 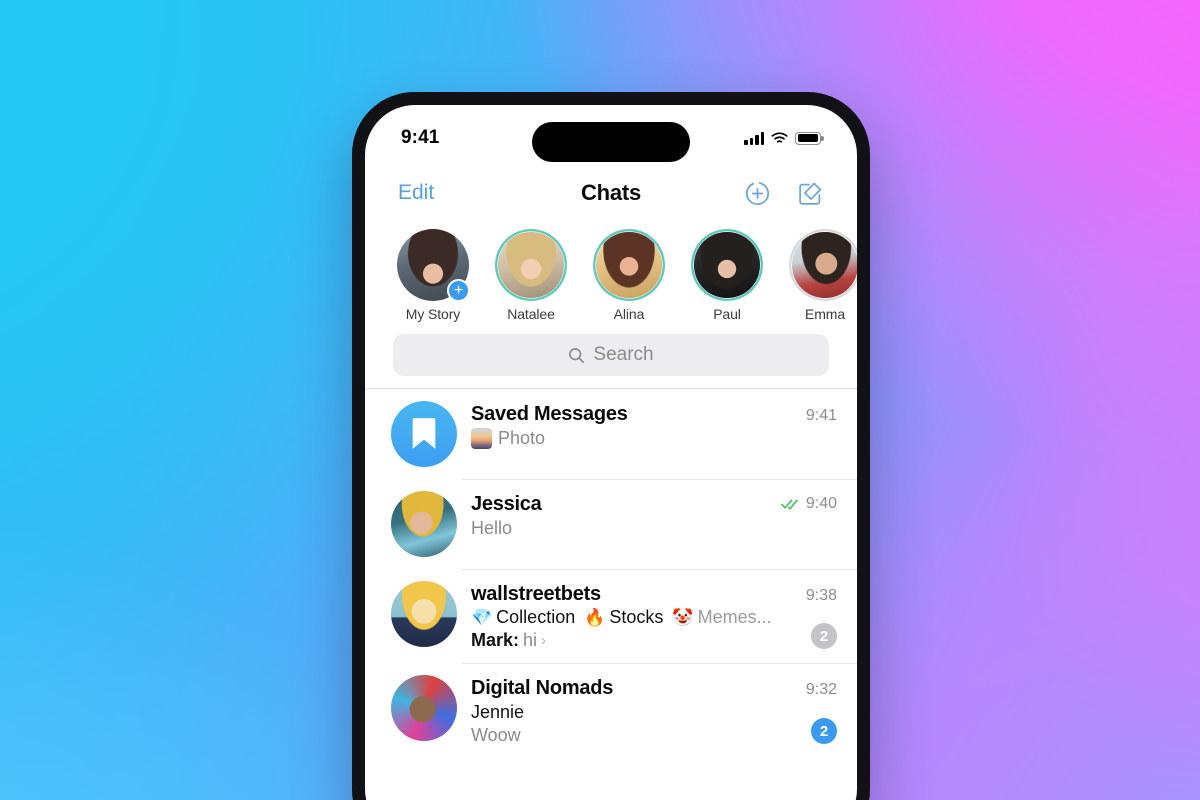 I want to click on status-bar: 9:41, so click(x=611, y=136).